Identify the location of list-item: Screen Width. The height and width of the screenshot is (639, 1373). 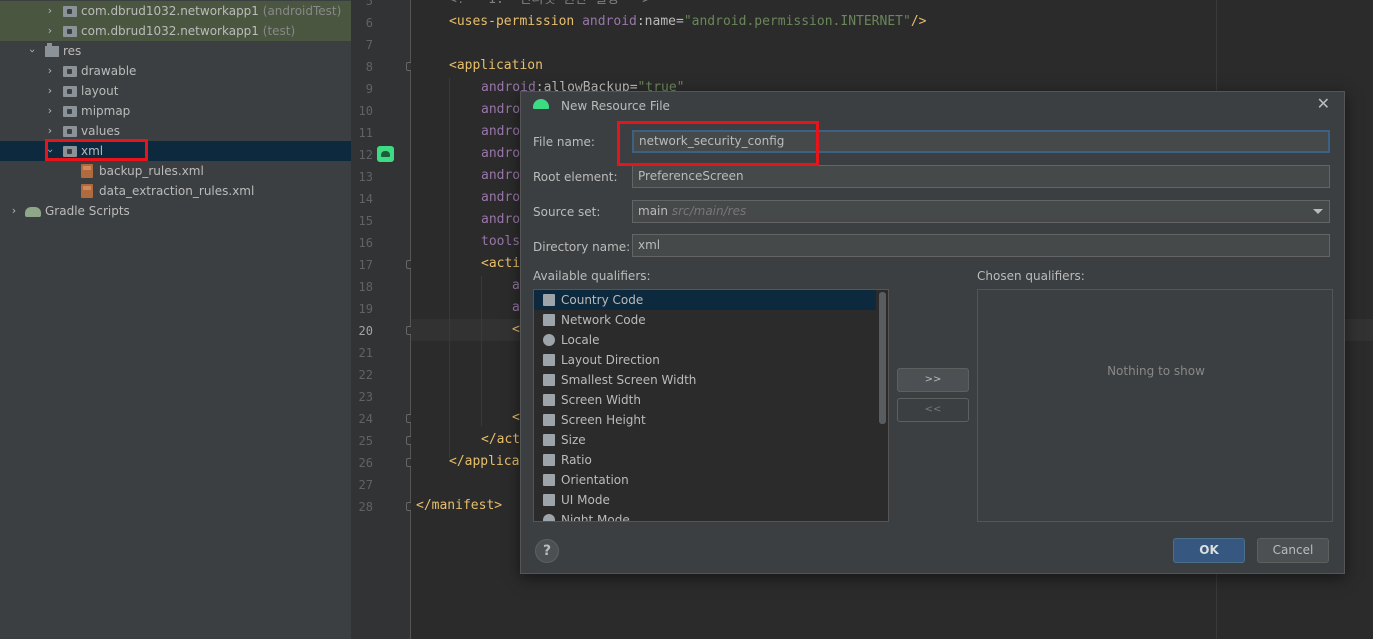
(705, 400).